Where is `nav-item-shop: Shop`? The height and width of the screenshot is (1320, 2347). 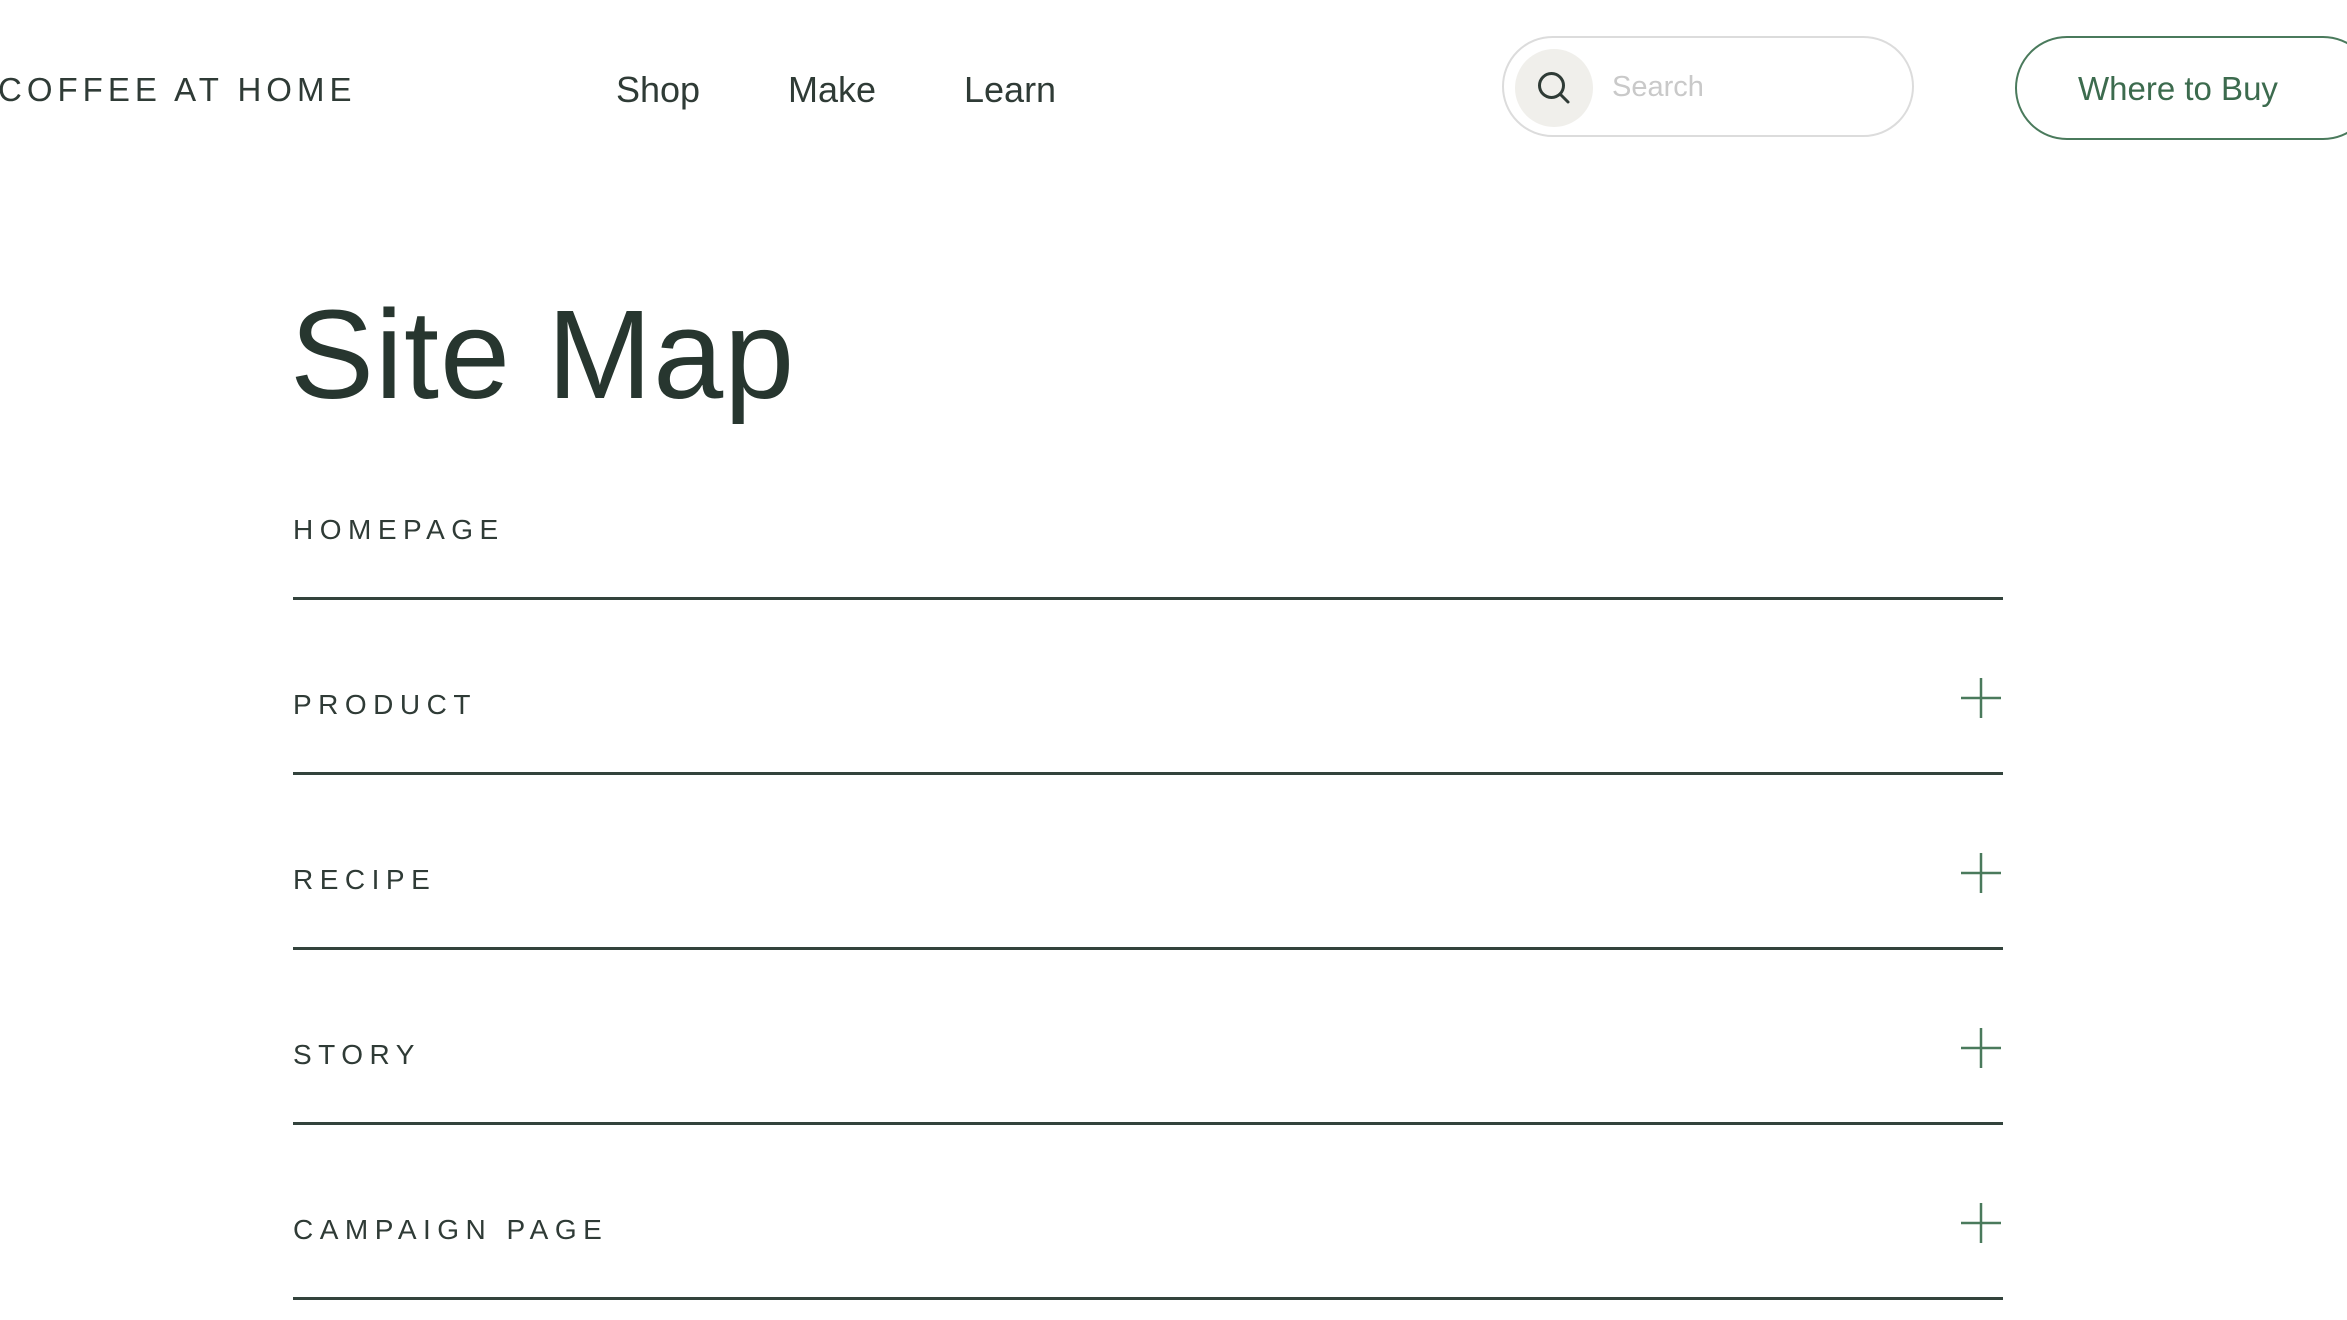 nav-item-shop: Shop is located at coordinates (658, 90).